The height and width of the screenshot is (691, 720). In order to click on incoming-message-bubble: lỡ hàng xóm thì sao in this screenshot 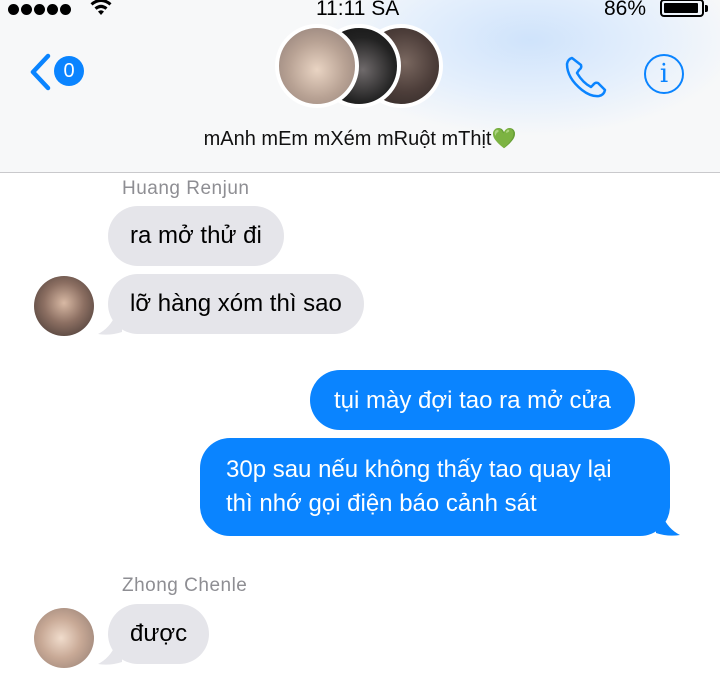, I will do `click(236, 304)`.